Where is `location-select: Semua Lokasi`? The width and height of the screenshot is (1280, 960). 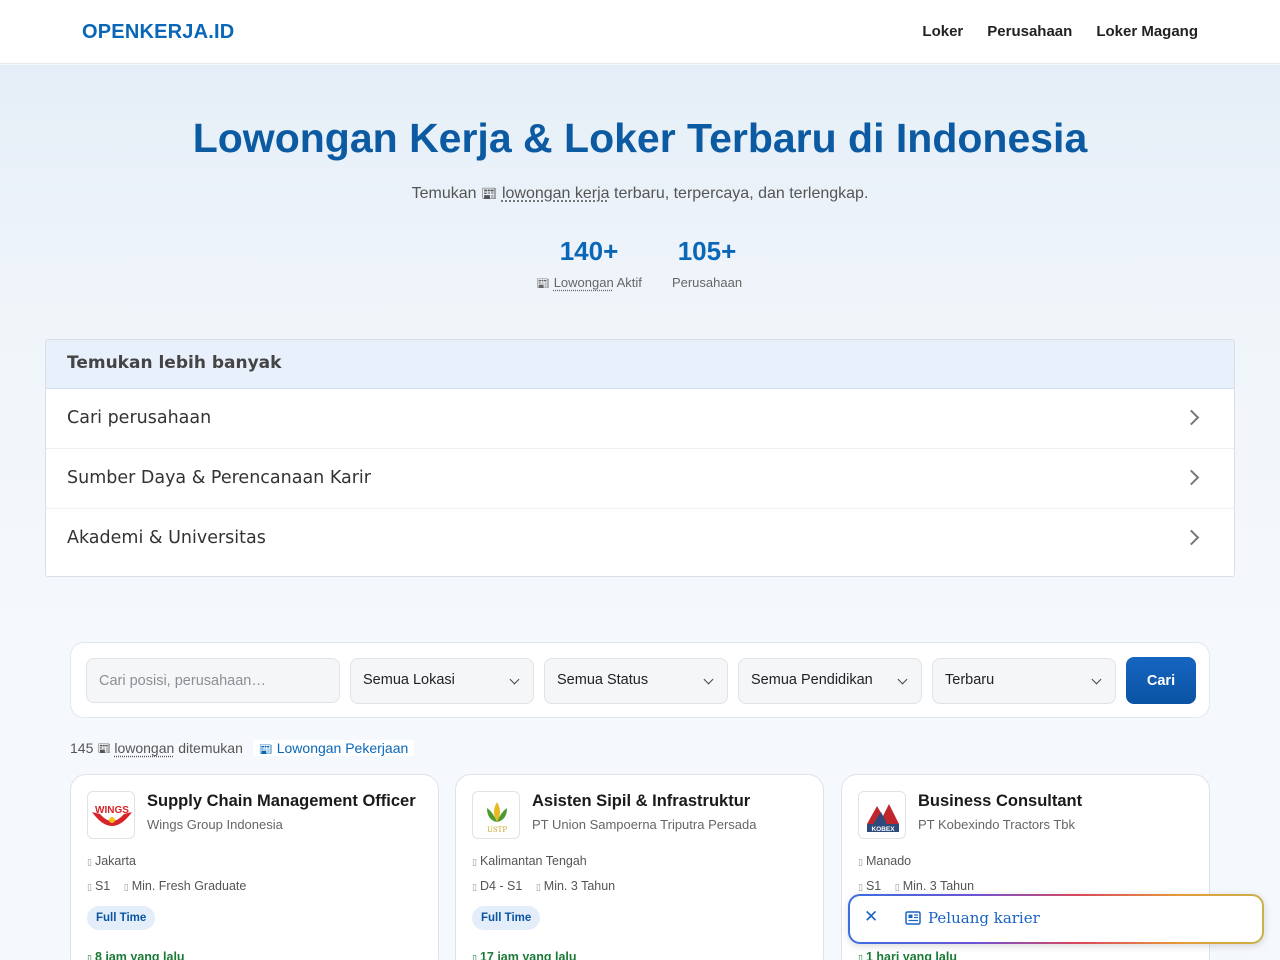 location-select: Semua Lokasi is located at coordinates (442, 681).